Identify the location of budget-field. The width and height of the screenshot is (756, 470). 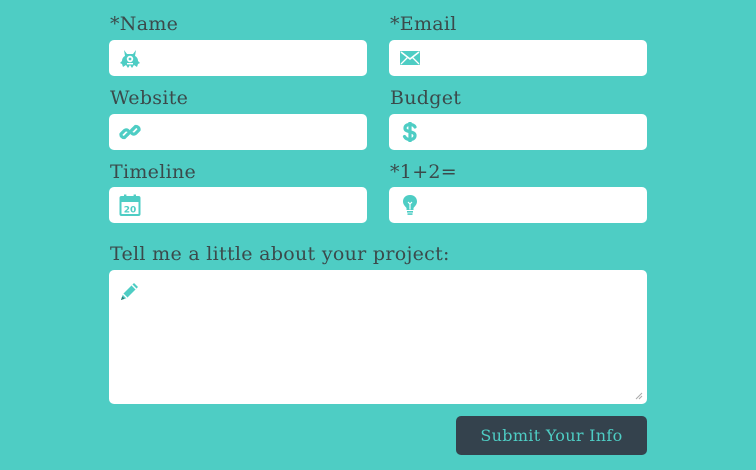
(518, 132).